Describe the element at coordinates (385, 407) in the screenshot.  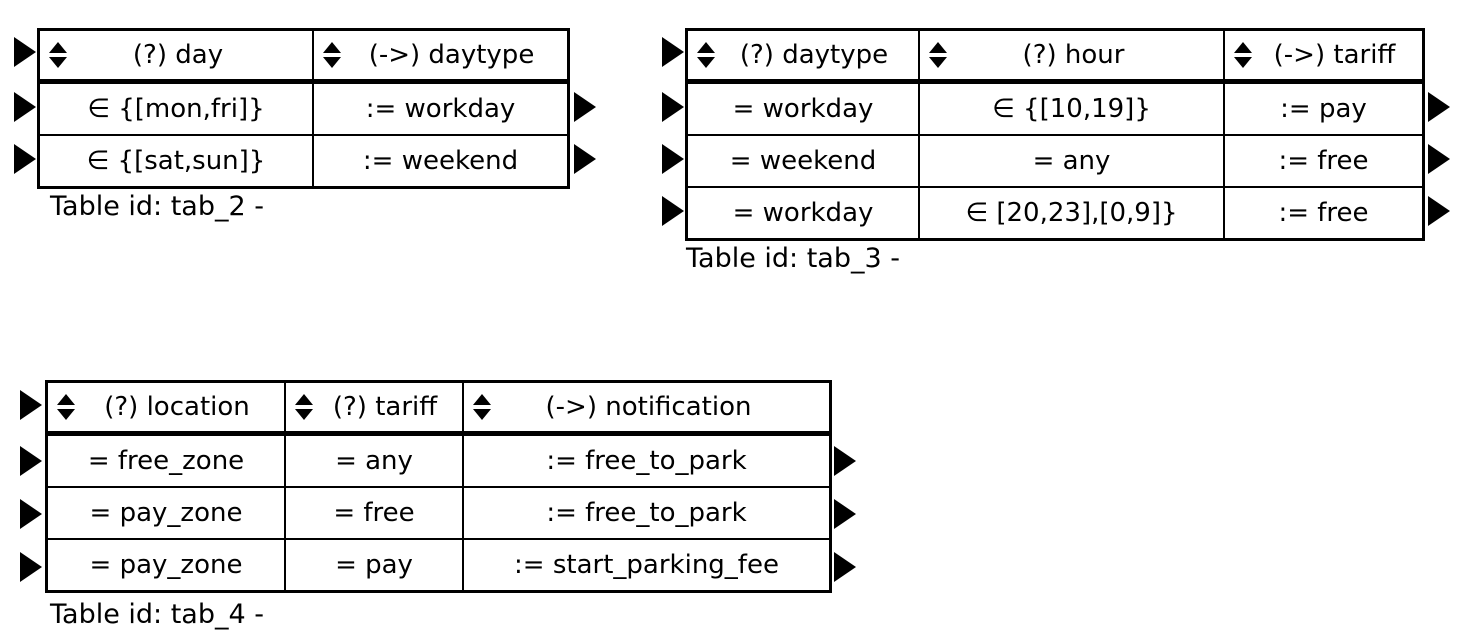
I see `header-label: (?) tariff` at that location.